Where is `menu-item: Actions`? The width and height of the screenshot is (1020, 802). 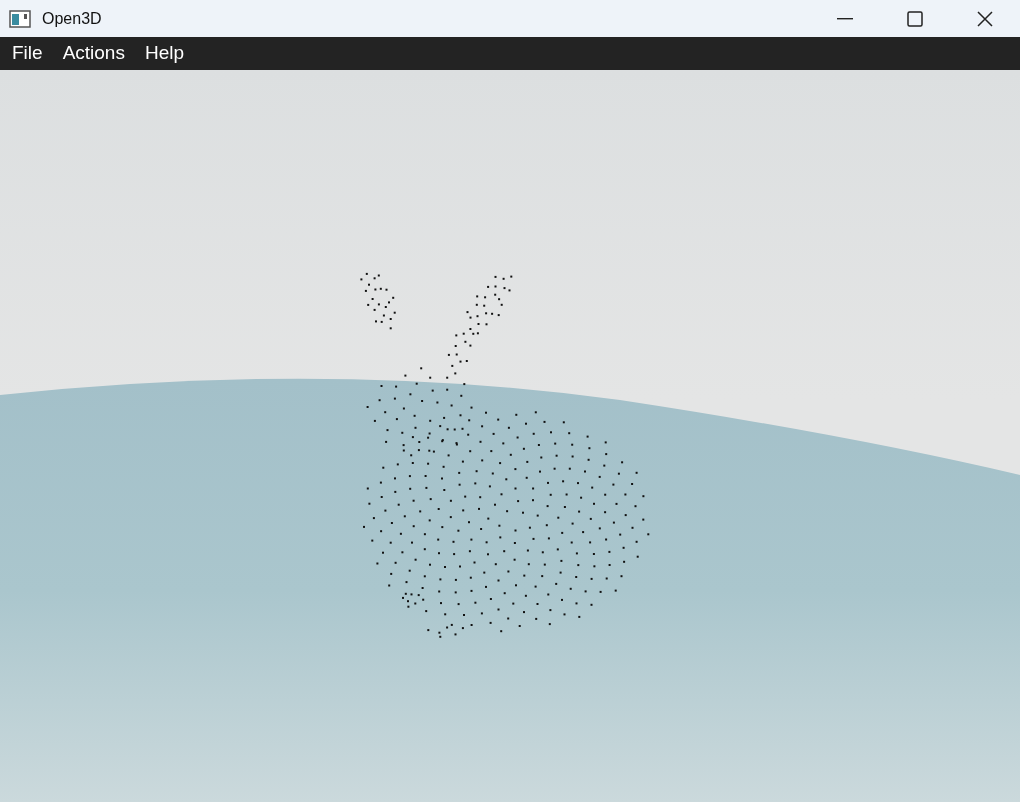
menu-item: Actions is located at coordinates (93, 53).